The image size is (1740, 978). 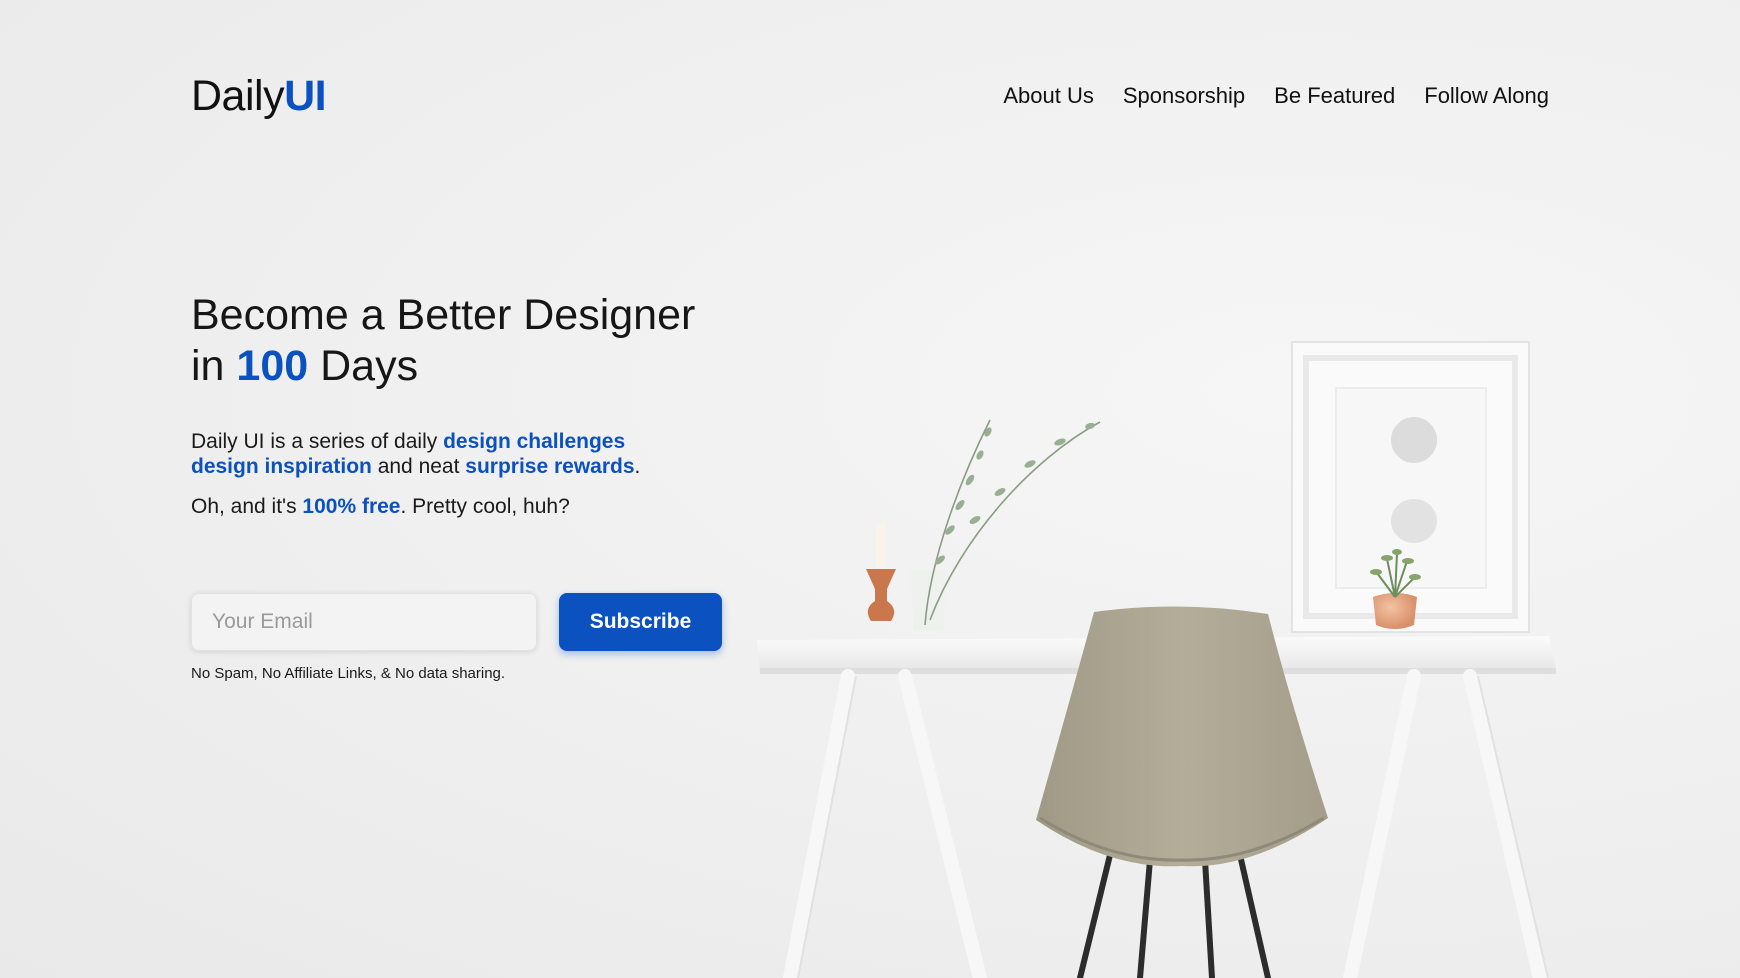 What do you see at coordinates (443, 315) in the screenshot?
I see `hero-title-line1: Become a Better Designer` at bounding box center [443, 315].